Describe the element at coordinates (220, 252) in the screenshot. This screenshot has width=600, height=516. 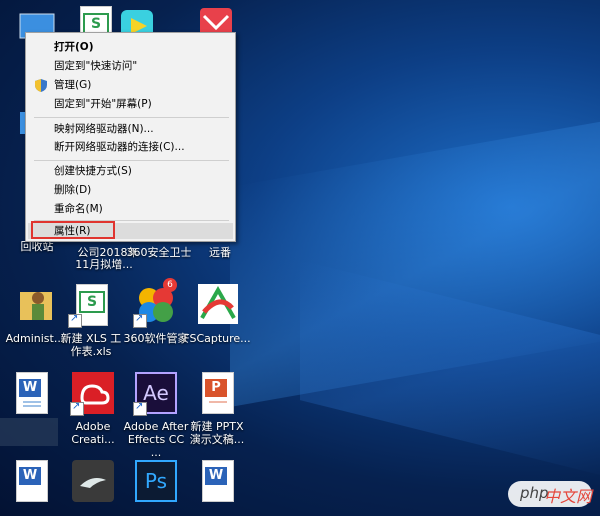
I see `remote-label: 远番` at that location.